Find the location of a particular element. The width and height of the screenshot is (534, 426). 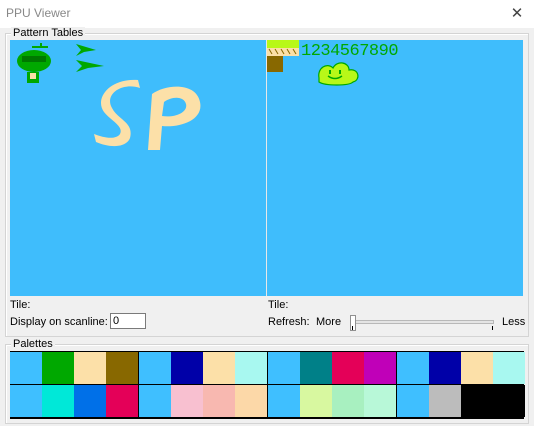

title-bar: PPU Viewer ✕ is located at coordinates (267, 14).